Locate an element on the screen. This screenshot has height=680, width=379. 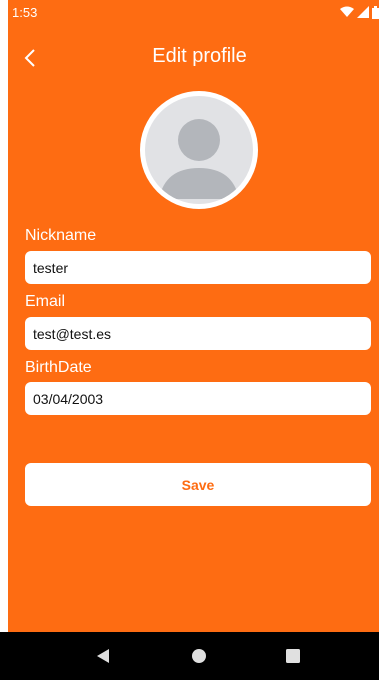
nav-home-button is located at coordinates (199, 656).